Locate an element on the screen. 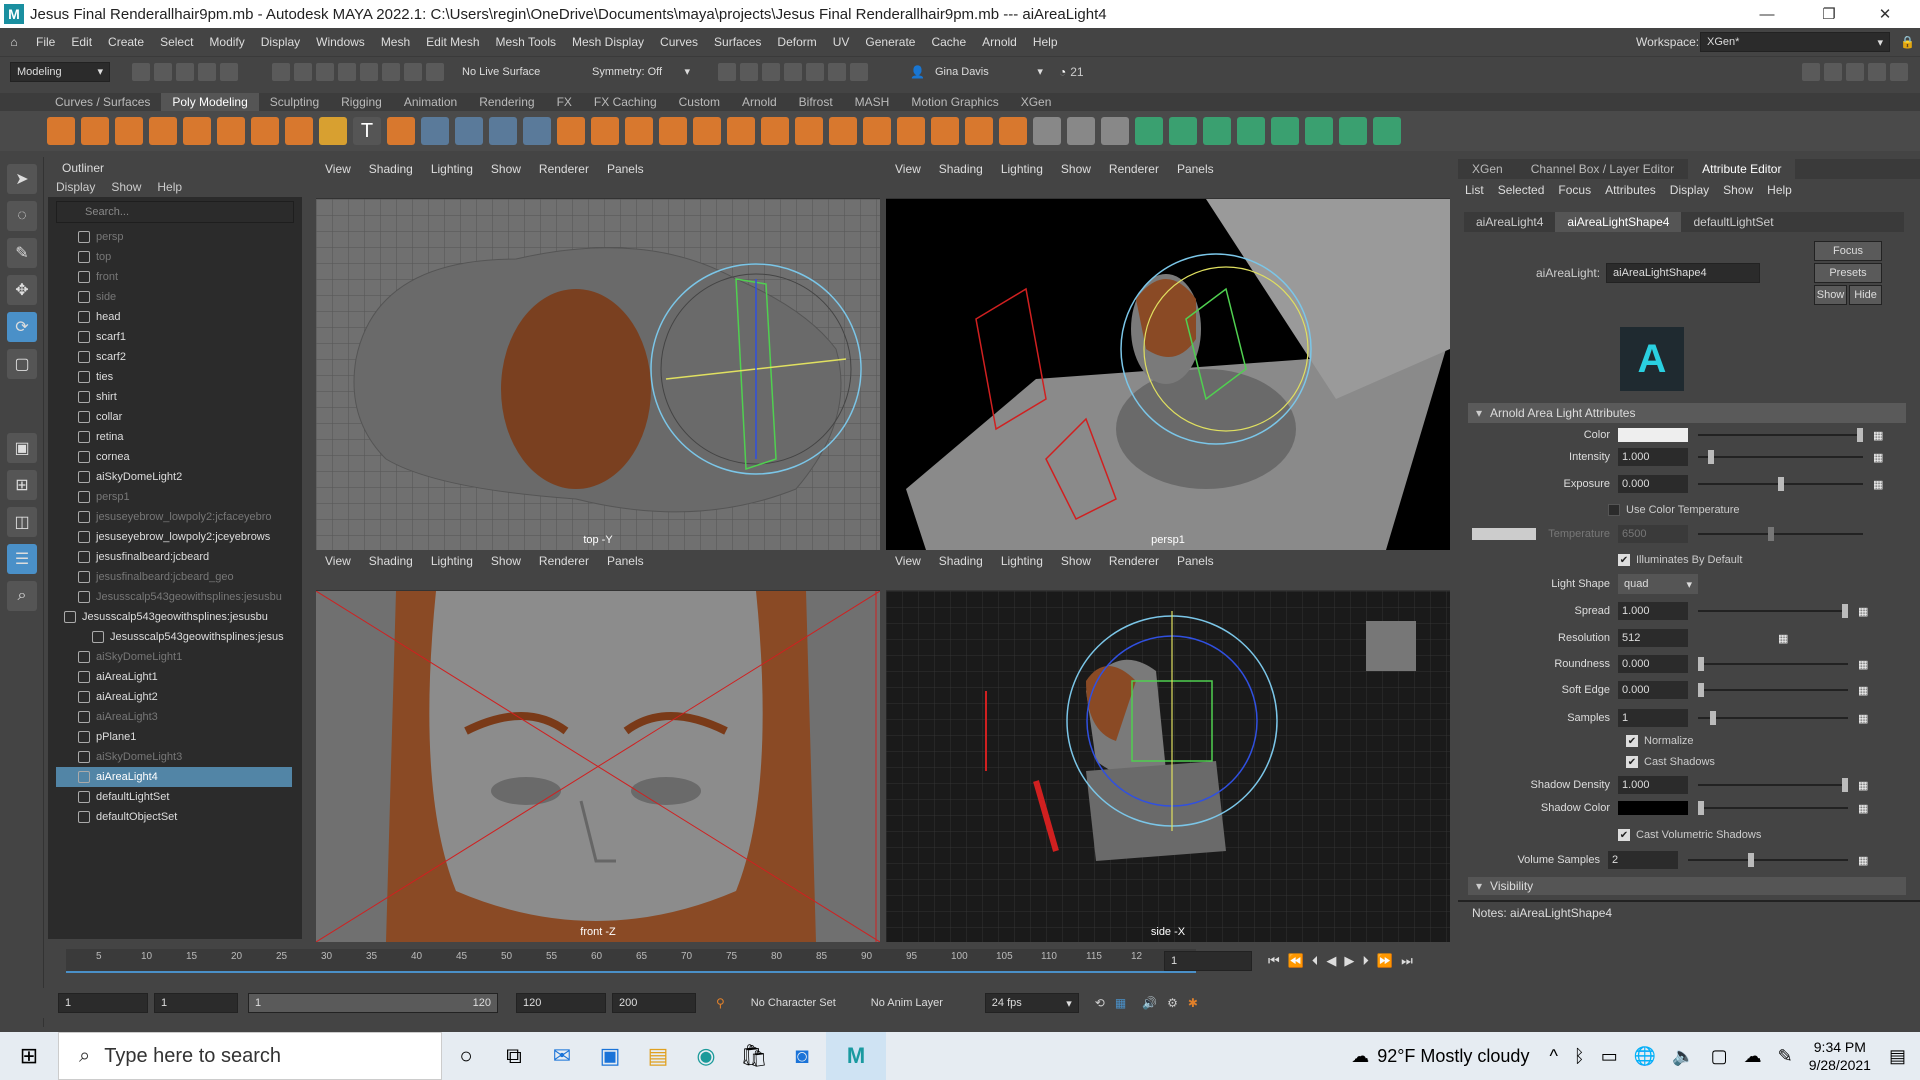 Image resolution: width=1920 pixels, height=1080 pixels. menu-cache: Cache is located at coordinates (948, 42).